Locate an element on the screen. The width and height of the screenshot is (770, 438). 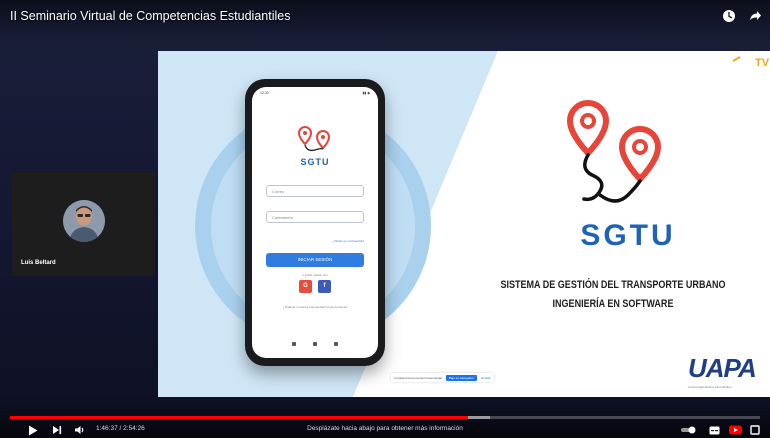
email-field: Correo is located at coordinates (315, 191).